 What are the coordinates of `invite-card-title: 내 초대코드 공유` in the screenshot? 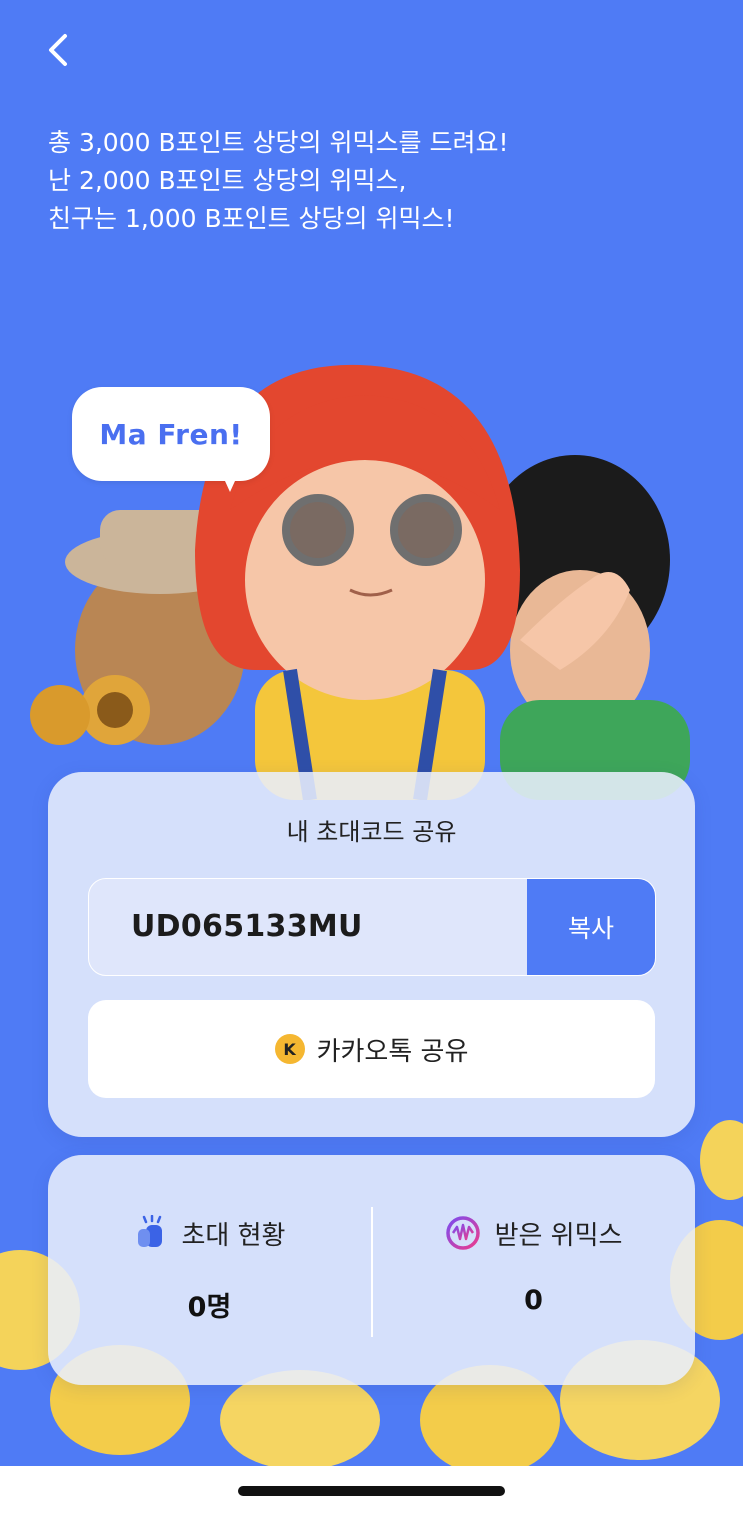 It's located at (371, 832).